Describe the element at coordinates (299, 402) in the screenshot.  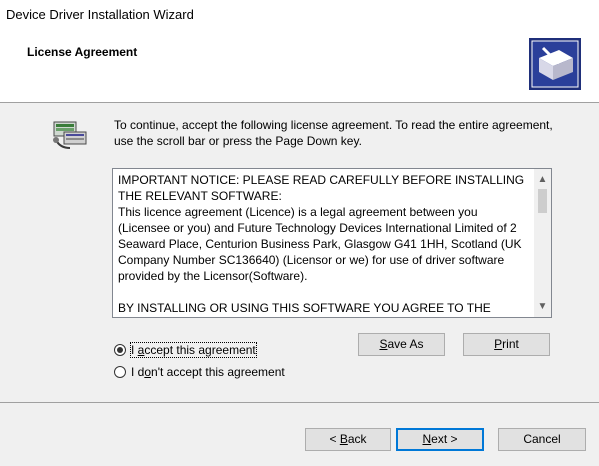
I see `footer-divider` at that location.